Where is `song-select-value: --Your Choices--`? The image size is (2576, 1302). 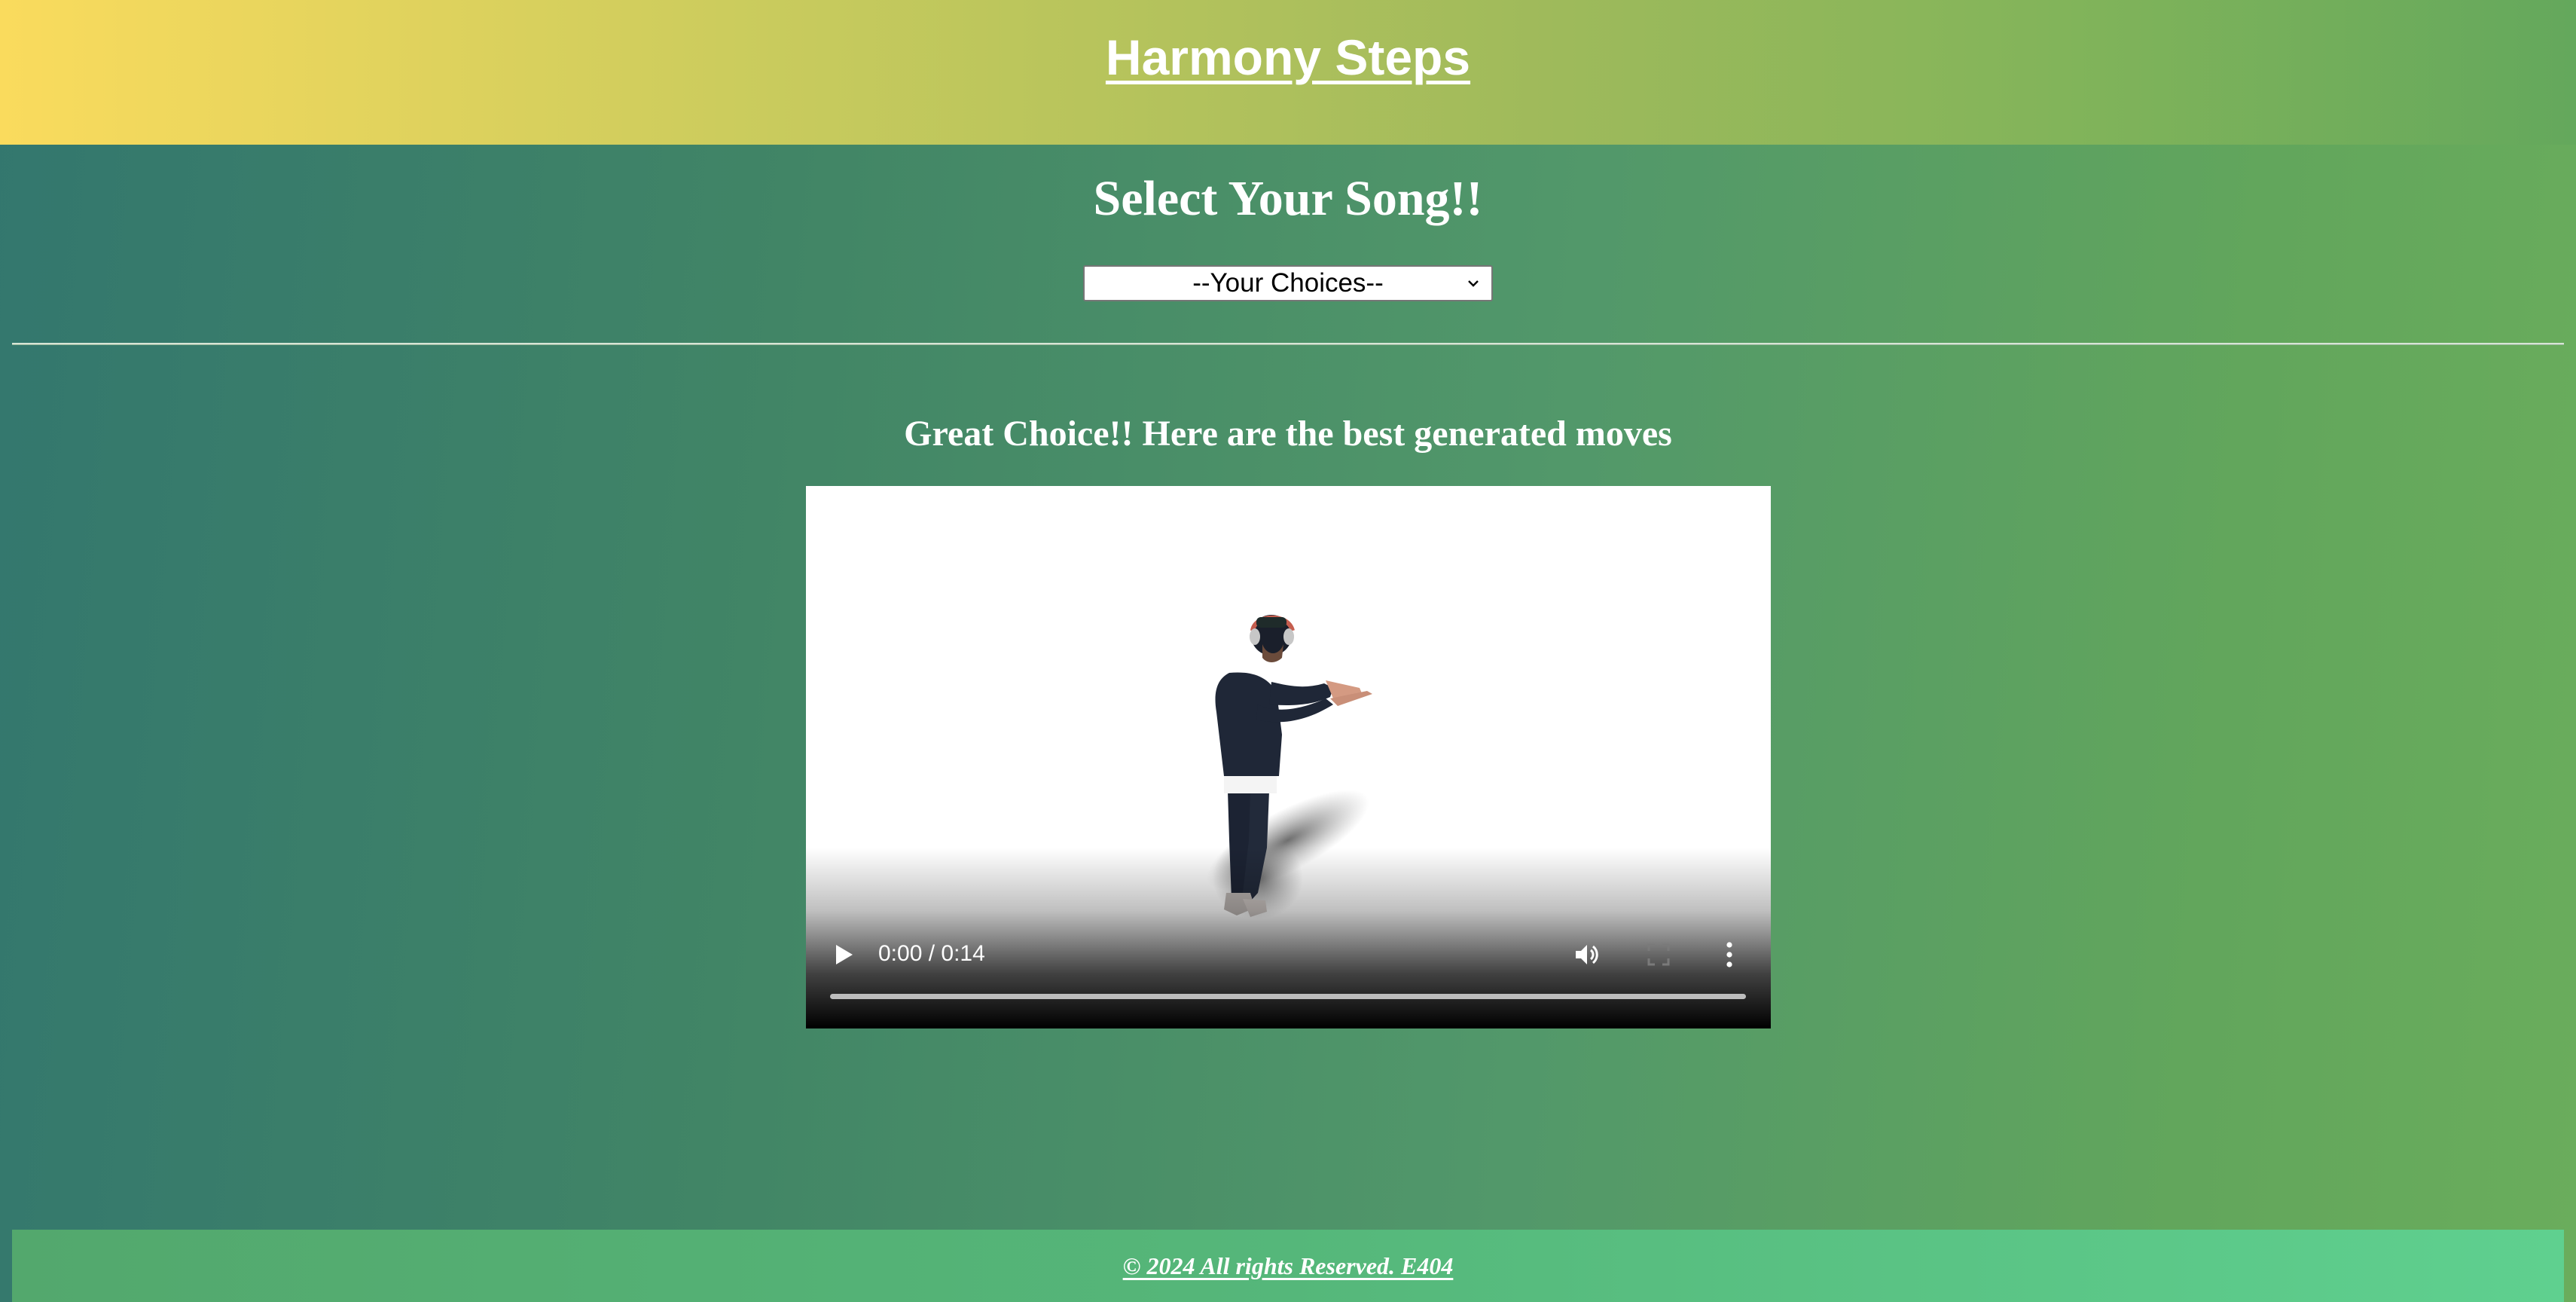
song-select-value: --Your Choices-- is located at coordinates (1288, 283).